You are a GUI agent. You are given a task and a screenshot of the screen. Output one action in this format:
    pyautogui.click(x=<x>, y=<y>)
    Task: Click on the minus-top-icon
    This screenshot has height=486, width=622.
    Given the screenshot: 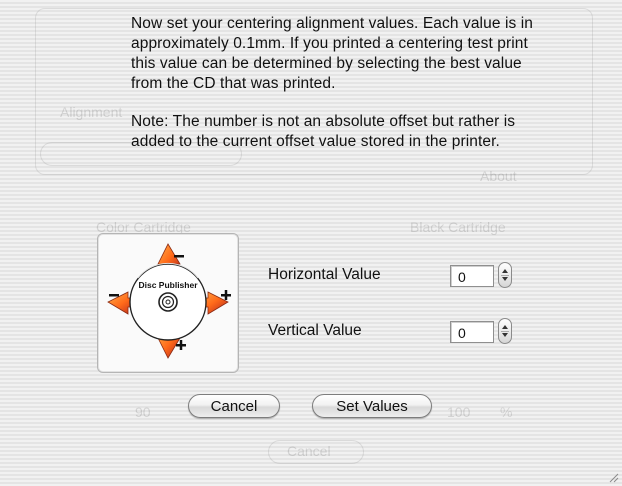 What is the action you would take?
    pyautogui.click(x=179, y=256)
    